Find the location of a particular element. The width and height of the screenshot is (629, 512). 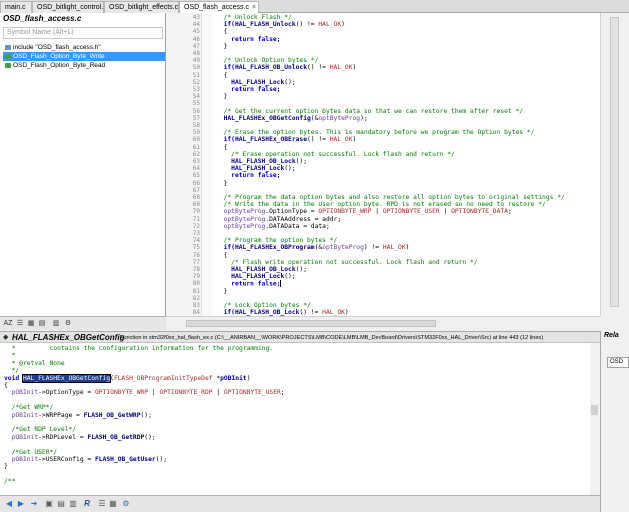

back-icon: ◀ is located at coordinates (9, 504).